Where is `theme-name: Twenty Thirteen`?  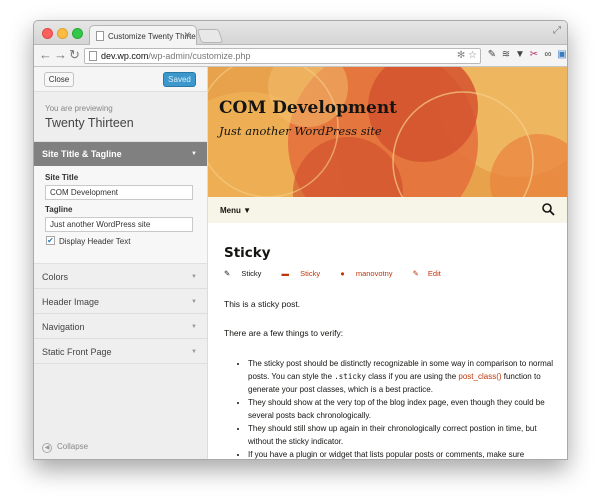
theme-name: Twenty Thirteen is located at coordinates (89, 123).